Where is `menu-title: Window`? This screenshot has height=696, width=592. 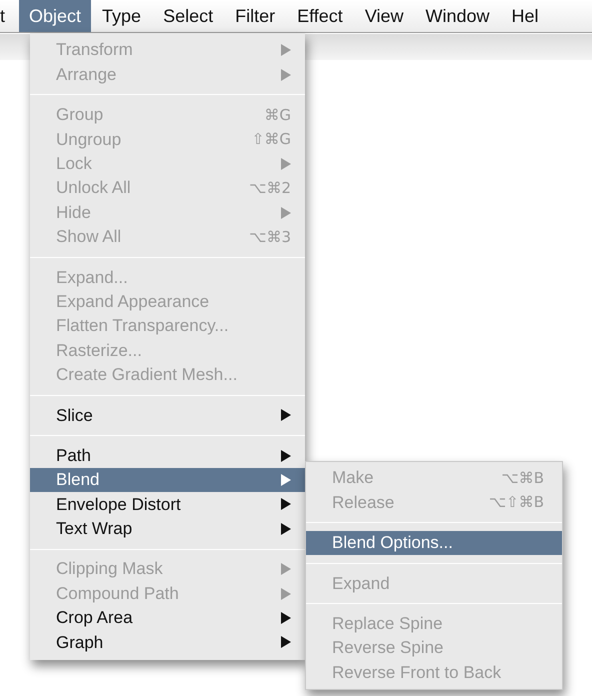 menu-title: Window is located at coordinates (457, 16).